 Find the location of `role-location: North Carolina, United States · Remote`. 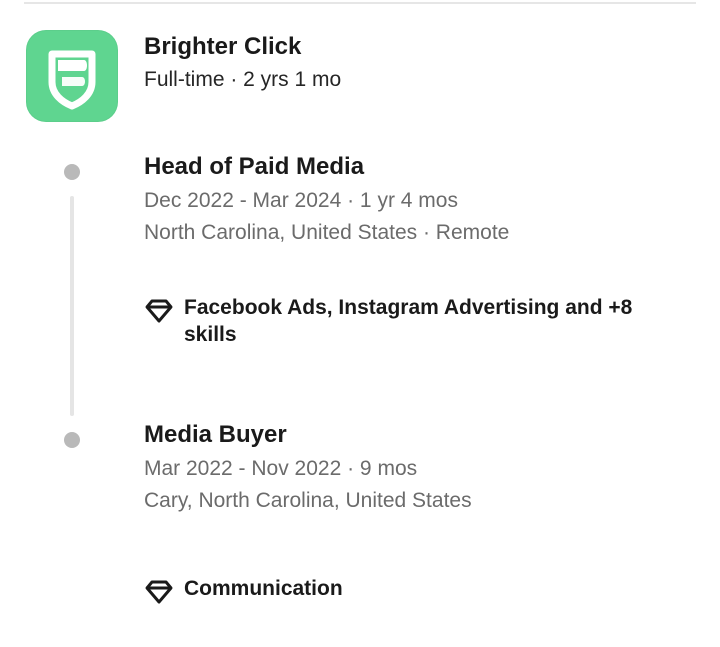

role-location: North Carolina, United States · Remote is located at coordinates (327, 232).